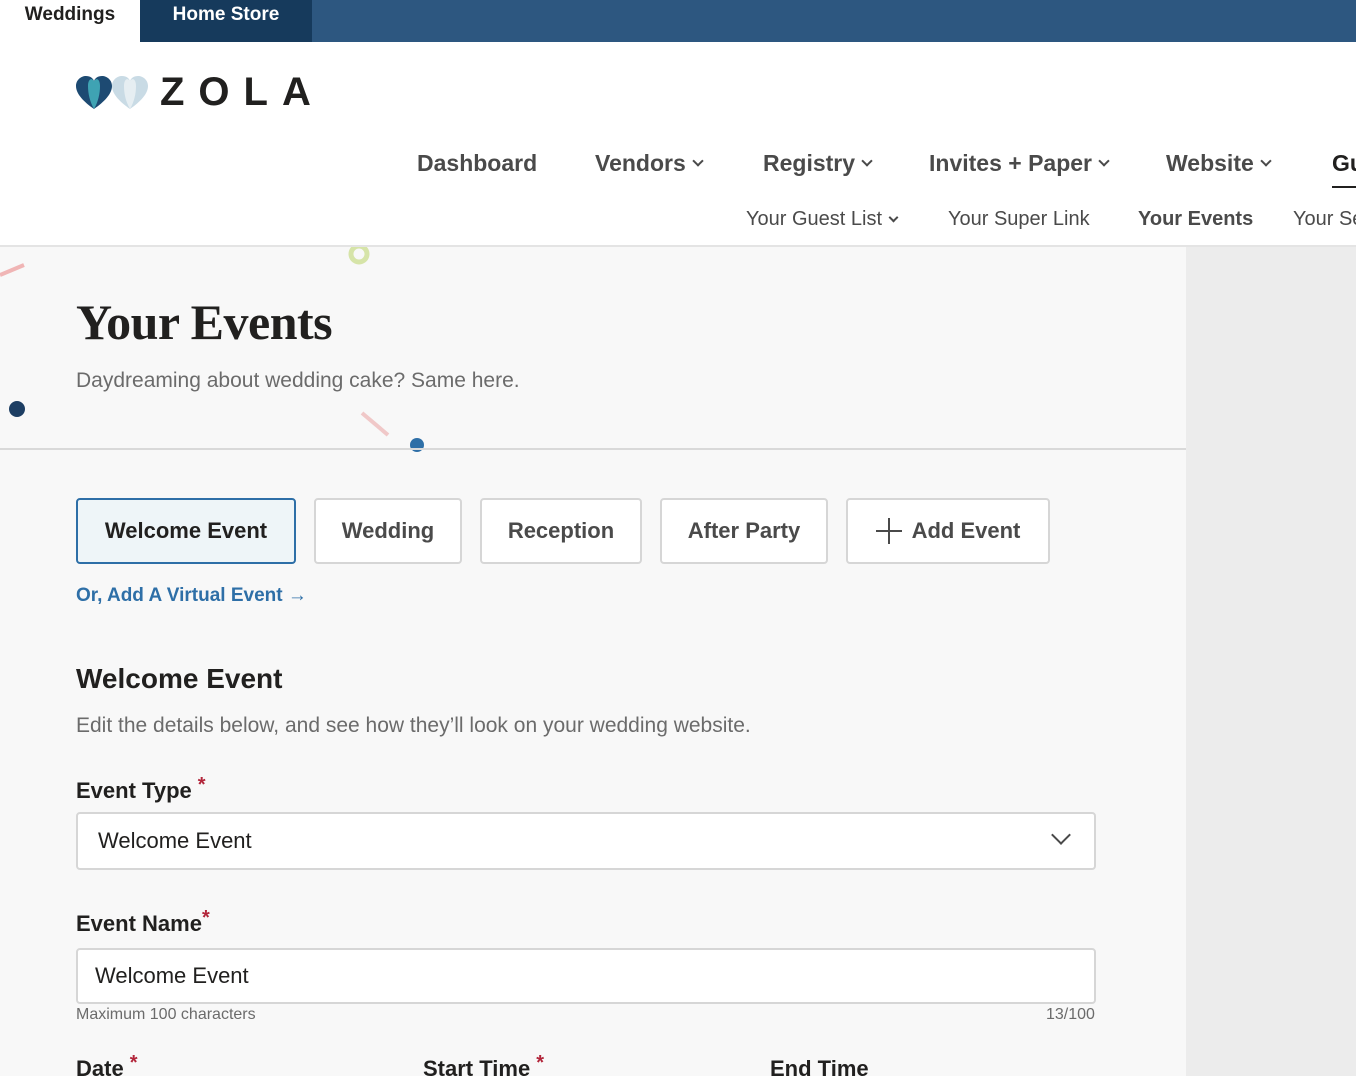 The width and height of the screenshot is (1356, 1076). Describe the element at coordinates (1010, 163) in the screenshot. I see `nav-label: Invites + Paper` at that location.